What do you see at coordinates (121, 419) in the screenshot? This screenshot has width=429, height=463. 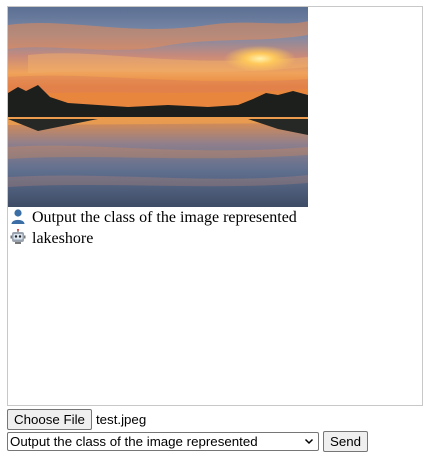 I see `selected-file-name: test.jpeg` at bounding box center [121, 419].